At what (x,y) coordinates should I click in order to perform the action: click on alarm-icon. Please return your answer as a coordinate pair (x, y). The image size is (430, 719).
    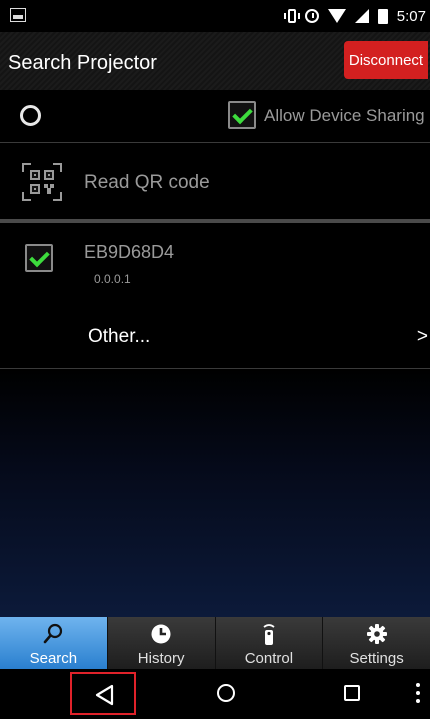
    Looking at the image, I should click on (311, 16).